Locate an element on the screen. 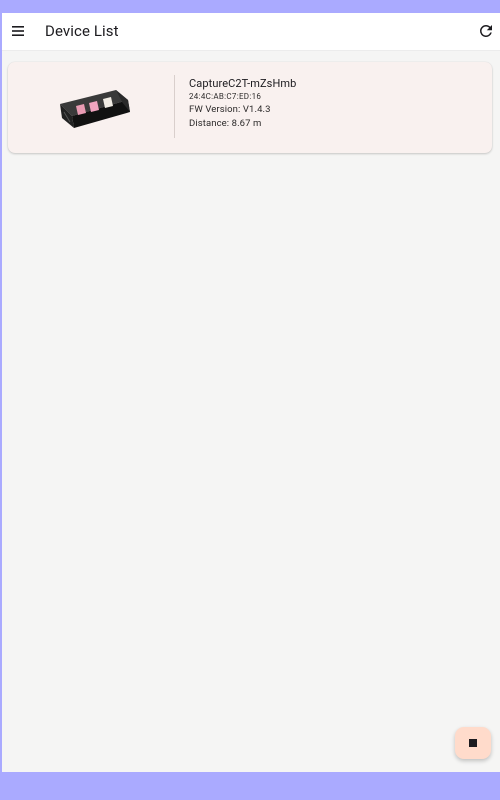 Image resolution: width=500 pixels, height=800 pixels. navigation-bar is located at coordinates (250, 786).